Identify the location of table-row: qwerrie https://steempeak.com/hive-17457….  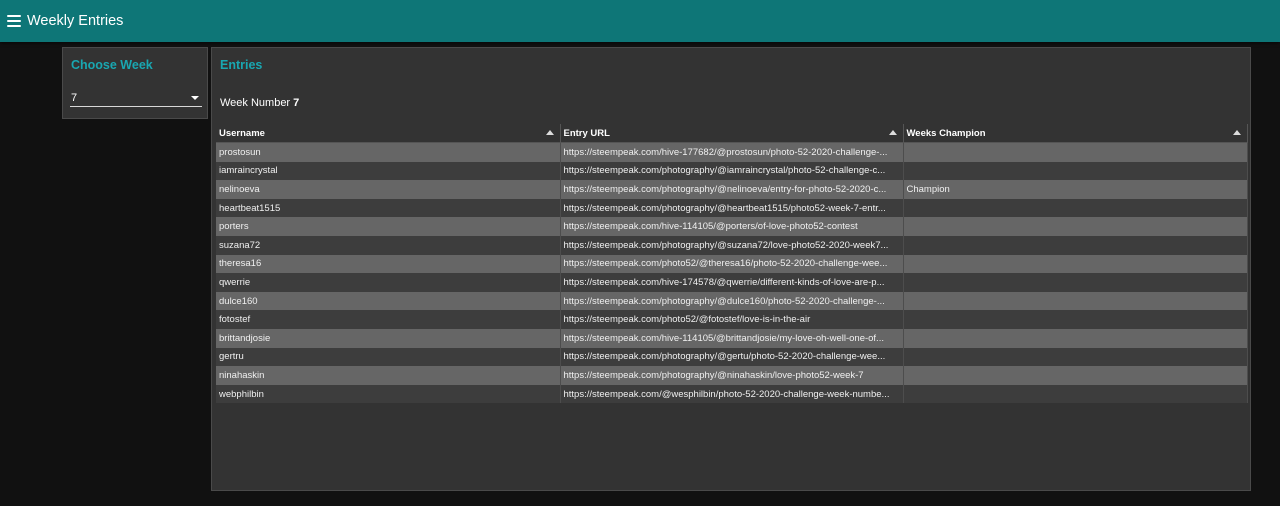
(732, 282).